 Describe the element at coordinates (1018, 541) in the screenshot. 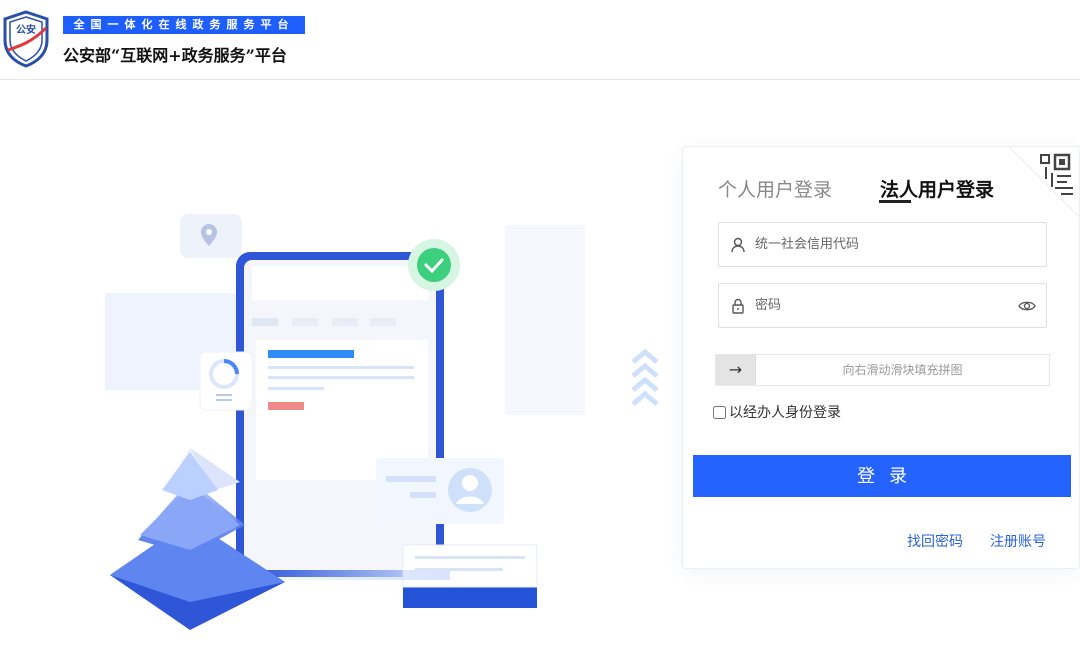

I see `register-account-link: 注册账号` at that location.